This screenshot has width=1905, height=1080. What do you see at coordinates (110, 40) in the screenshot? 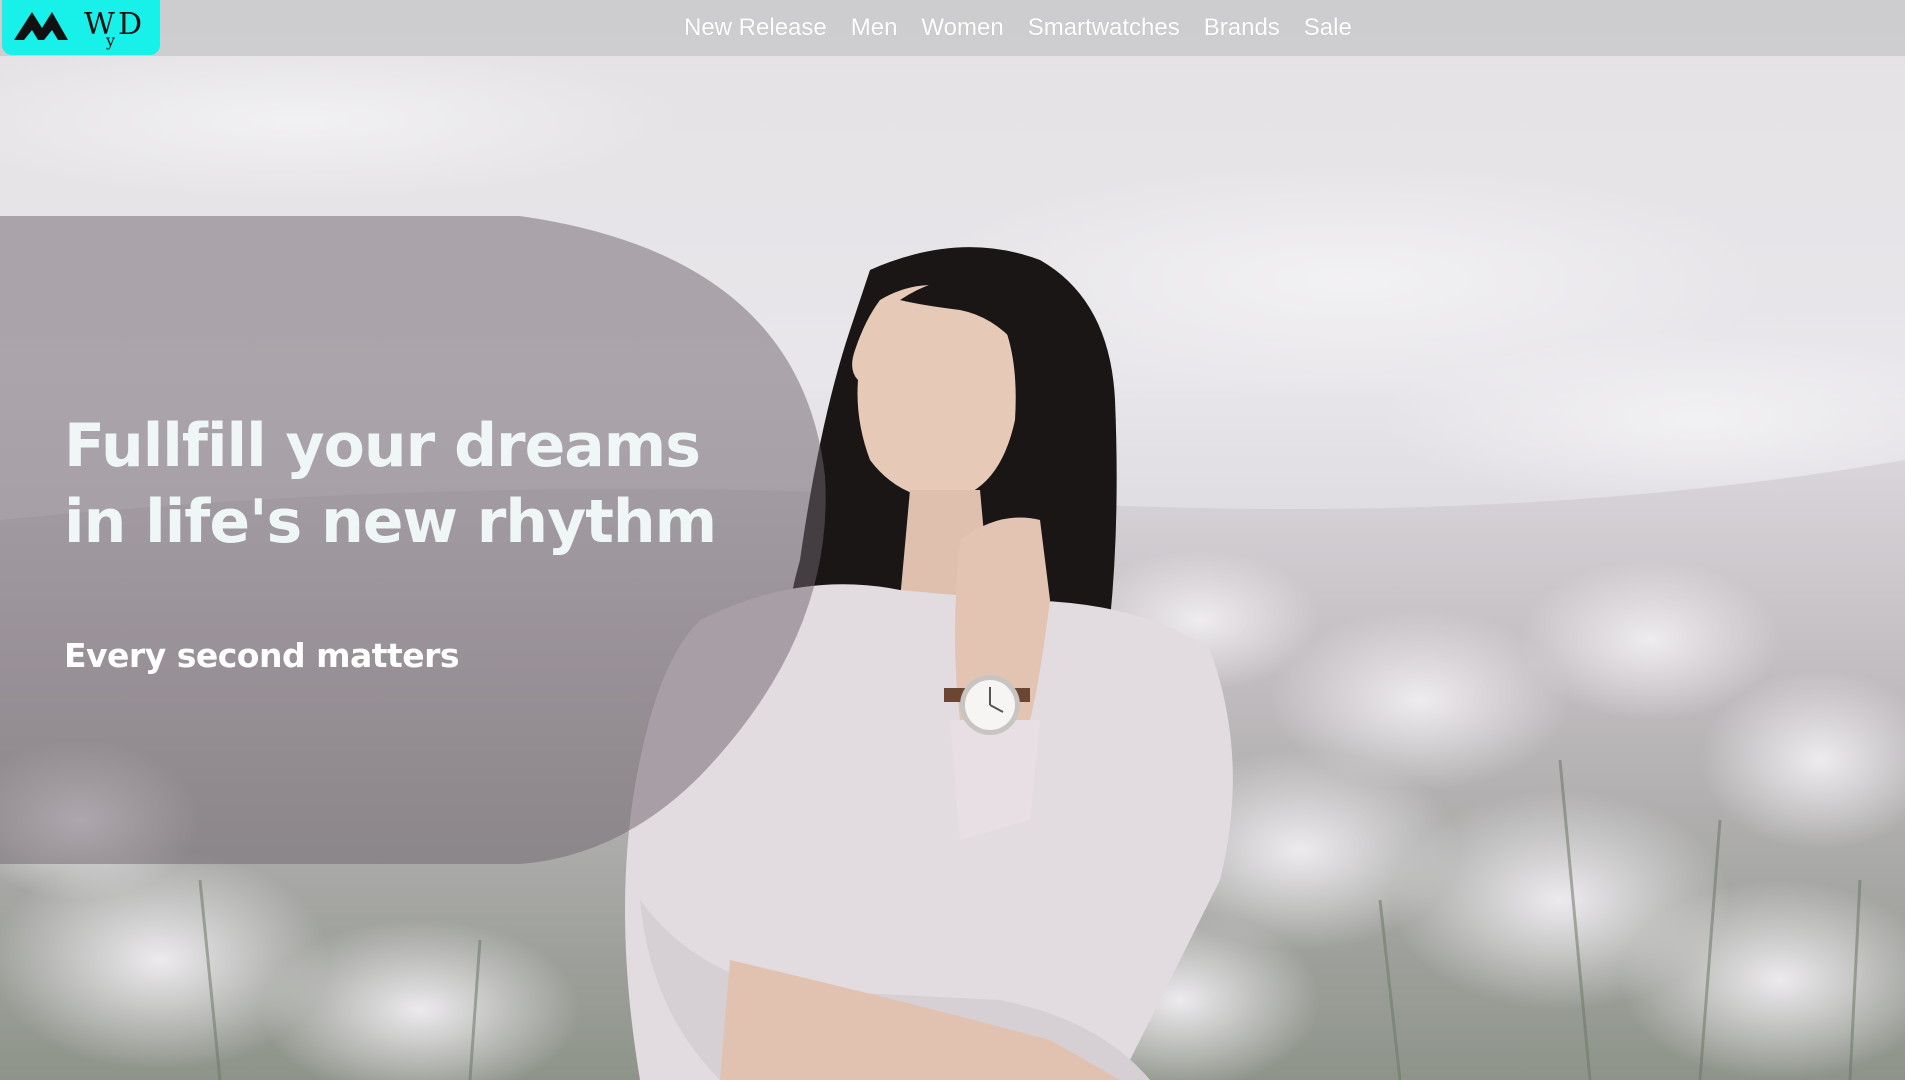
I see `svg-text: y` at bounding box center [110, 40].